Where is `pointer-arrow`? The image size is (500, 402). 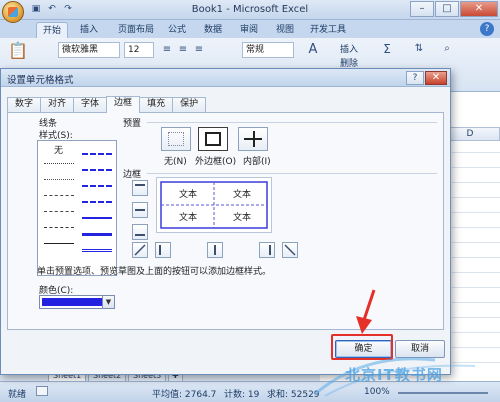
pointer-arrow is located at coordinates (366, 311).